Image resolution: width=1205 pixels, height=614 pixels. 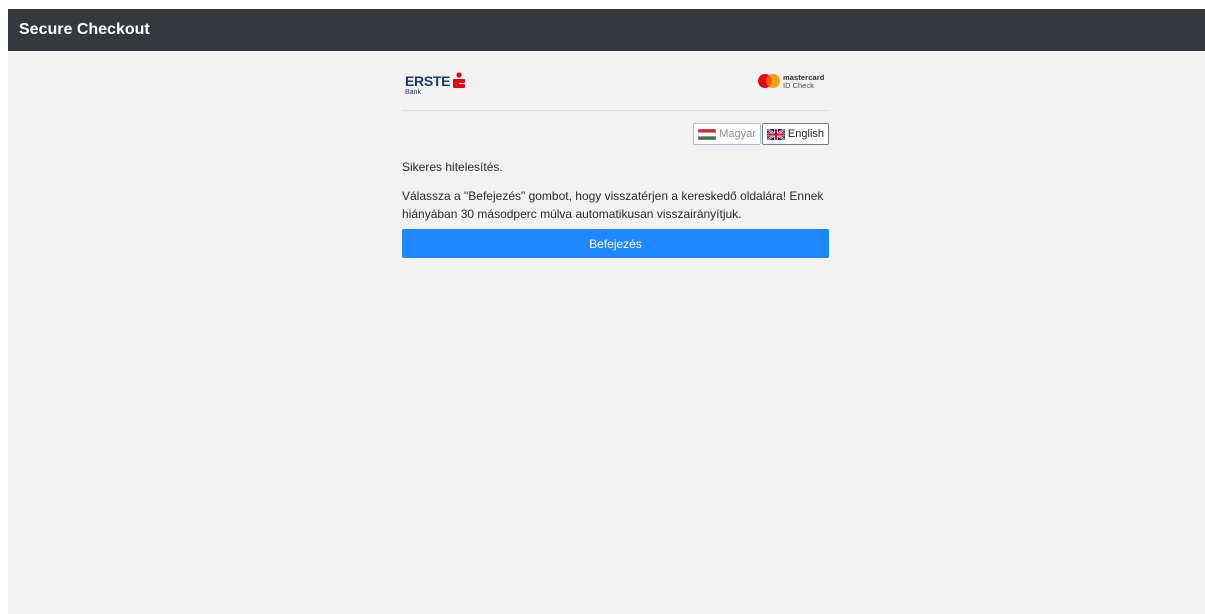 I want to click on authentication-status-text: Sikeres hitelesítés., so click(x=452, y=167).